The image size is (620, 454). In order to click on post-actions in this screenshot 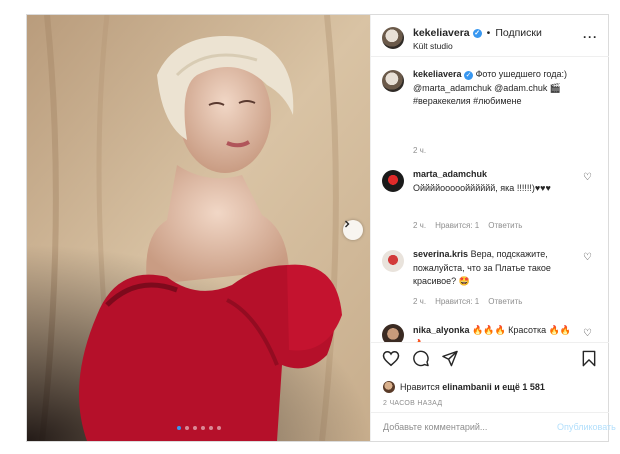, I will do `click(490, 357)`.